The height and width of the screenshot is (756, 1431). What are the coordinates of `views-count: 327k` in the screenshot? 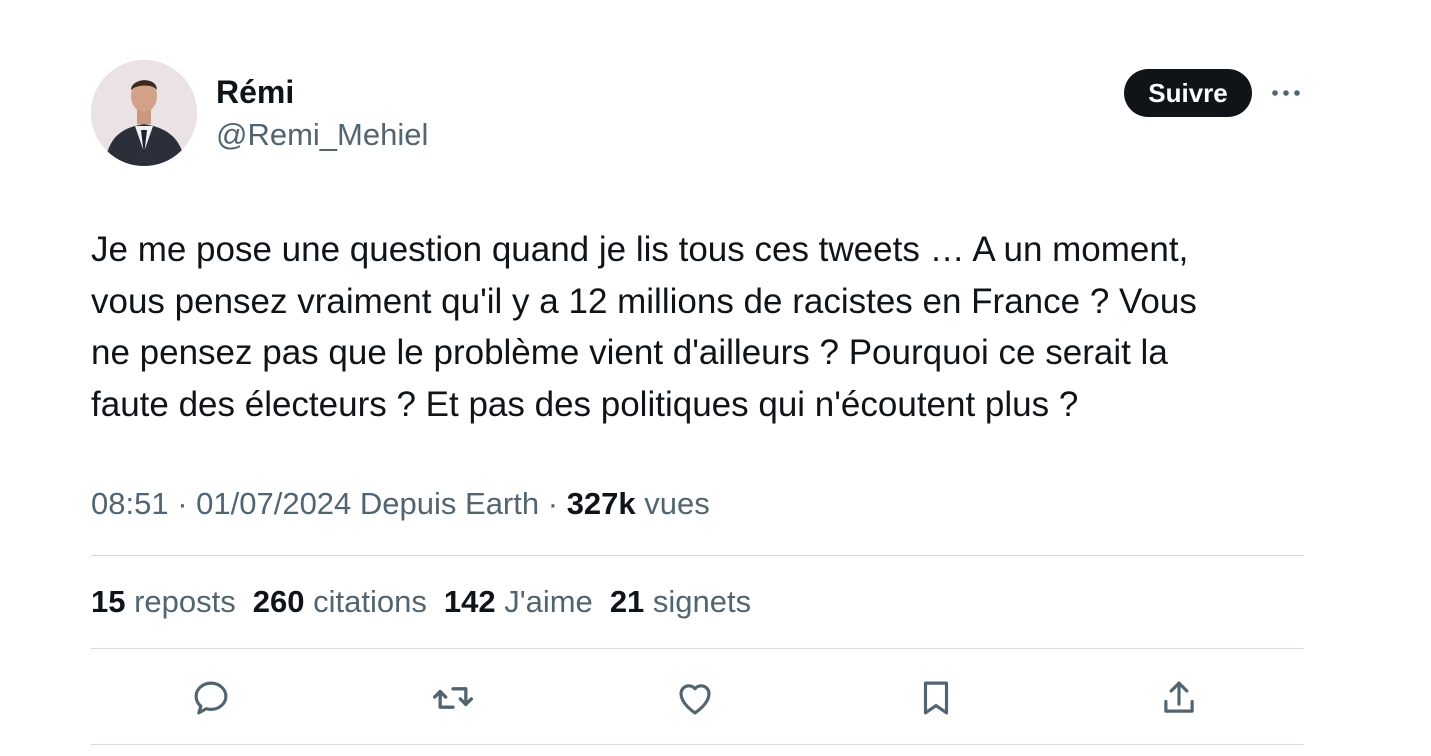 It's located at (601, 503).